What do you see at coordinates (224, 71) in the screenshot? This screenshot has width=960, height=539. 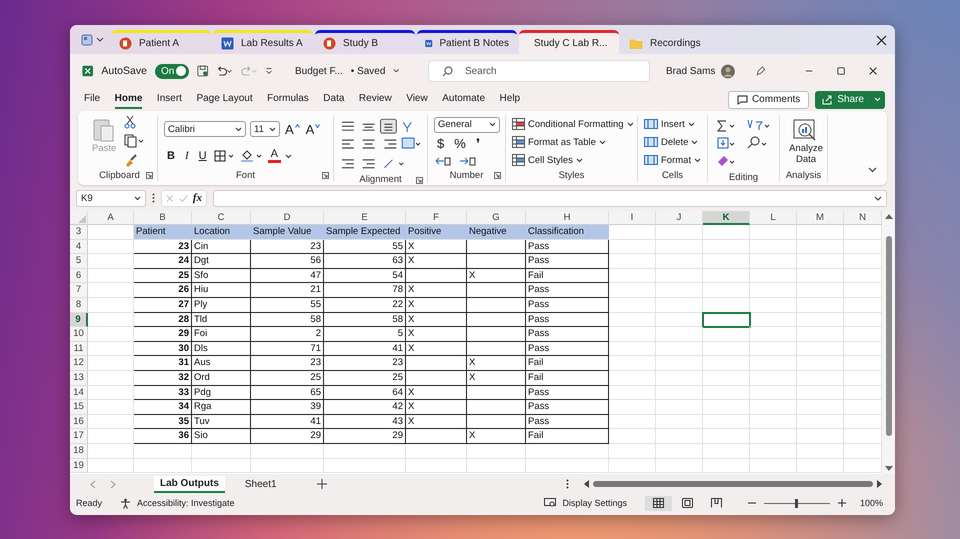 I see `undo-icon` at bounding box center [224, 71].